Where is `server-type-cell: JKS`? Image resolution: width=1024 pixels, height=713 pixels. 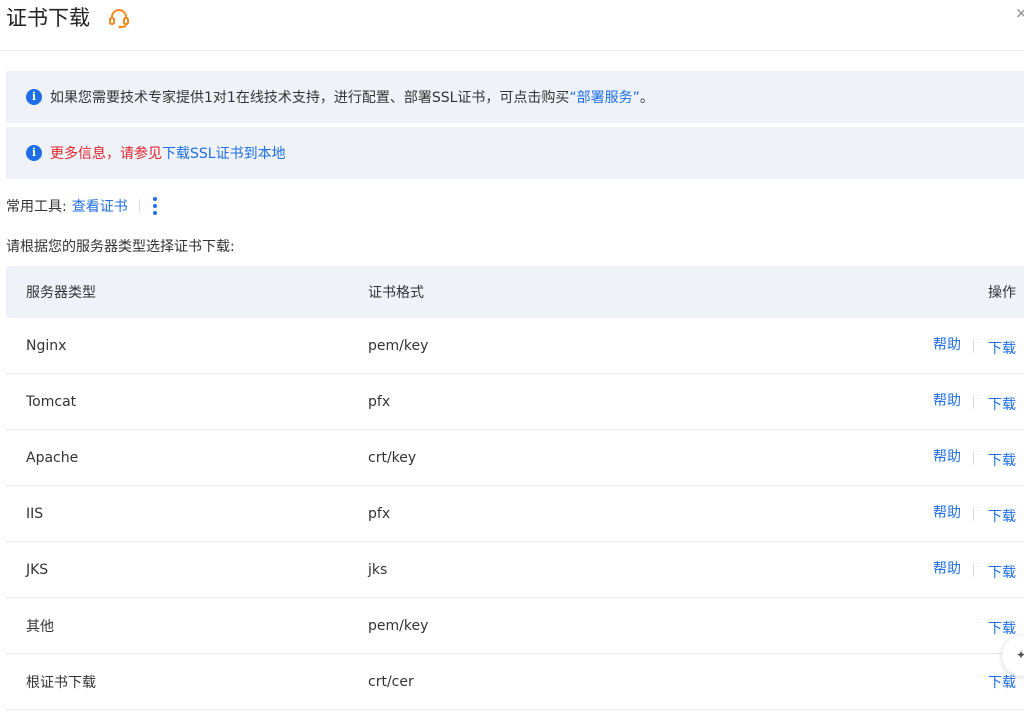 server-type-cell: JKS is located at coordinates (37, 569).